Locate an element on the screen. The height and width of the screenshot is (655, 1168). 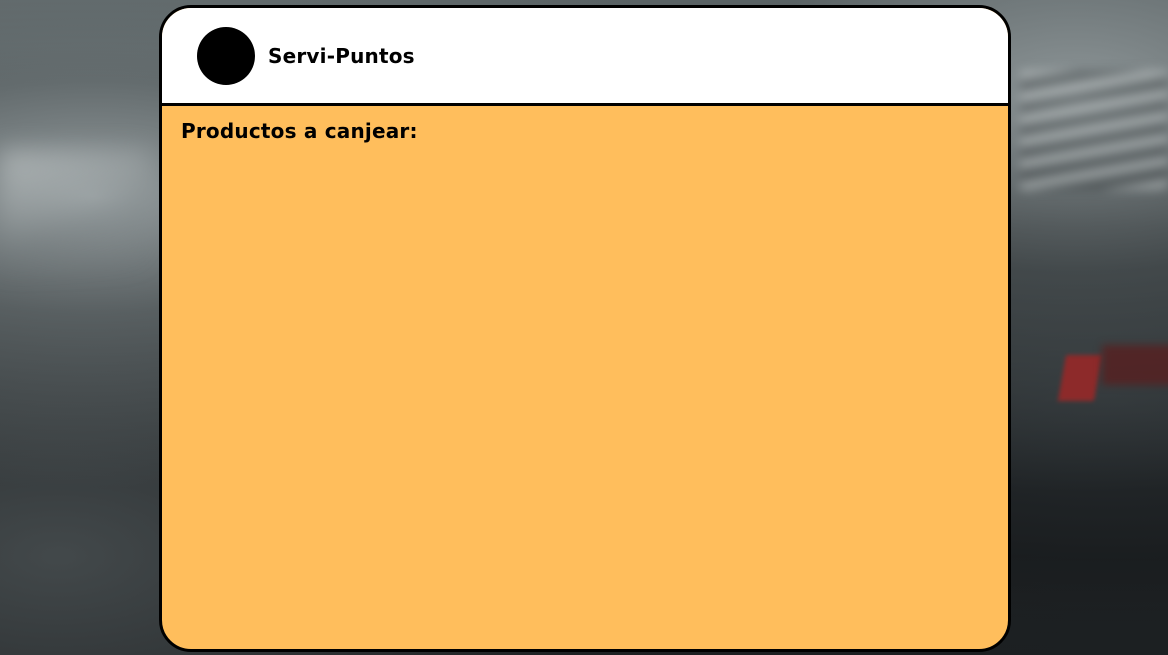
background-light-streak is located at coordinates (75, 210).